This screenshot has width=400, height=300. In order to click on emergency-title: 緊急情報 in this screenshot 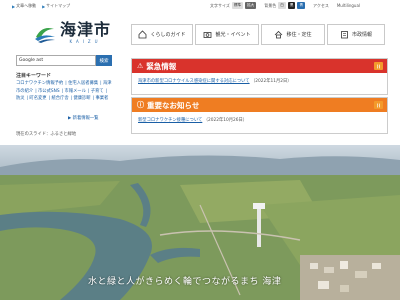, I will do `click(161, 66)`.